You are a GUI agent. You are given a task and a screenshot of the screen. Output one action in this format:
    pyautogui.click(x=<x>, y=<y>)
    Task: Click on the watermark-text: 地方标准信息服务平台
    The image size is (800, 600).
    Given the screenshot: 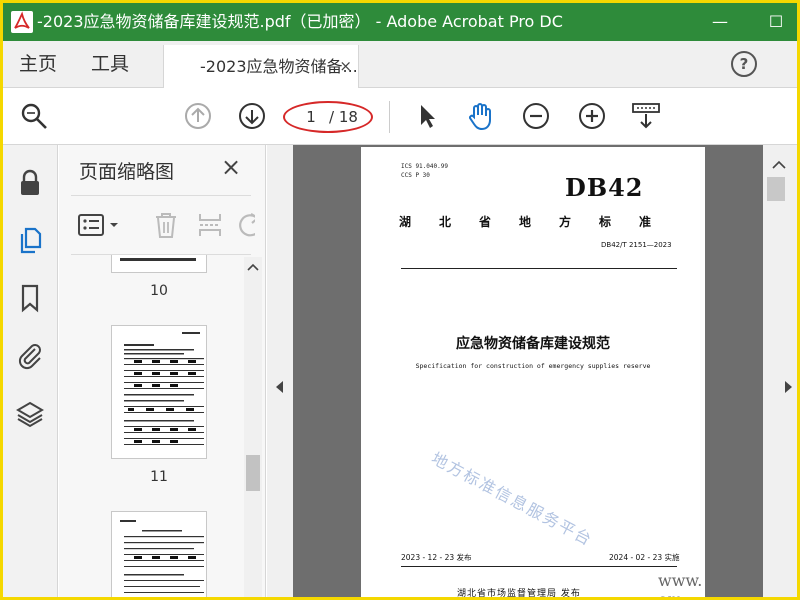 What is the action you would take?
    pyautogui.click(x=512, y=499)
    